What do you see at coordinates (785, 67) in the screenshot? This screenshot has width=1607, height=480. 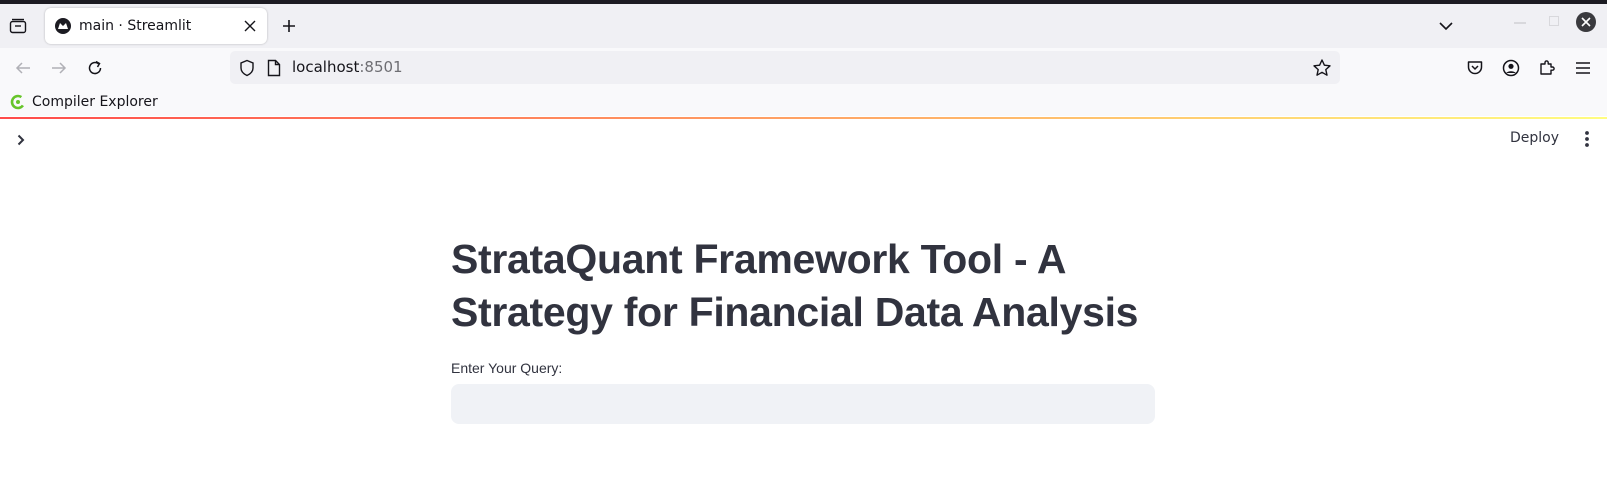 I see `url-bar: localhost:8501` at bounding box center [785, 67].